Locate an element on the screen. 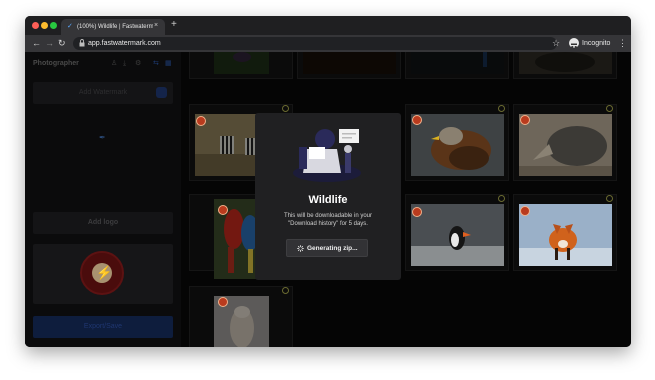 Image resolution: width=655 pixels, height=380 pixels. photo-blue-bird is located at coordinates (457, 63).